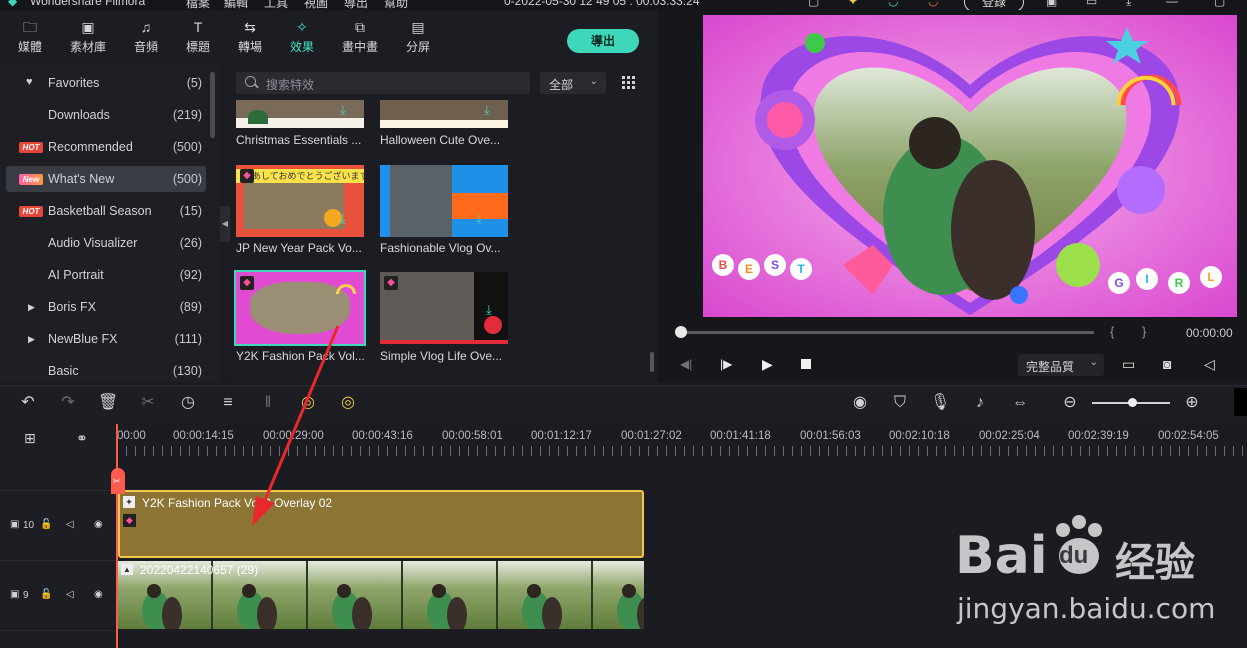  What do you see at coordinates (1086, 608) in the screenshot?
I see `watermark-url: jingyan.baidu.com` at bounding box center [1086, 608].